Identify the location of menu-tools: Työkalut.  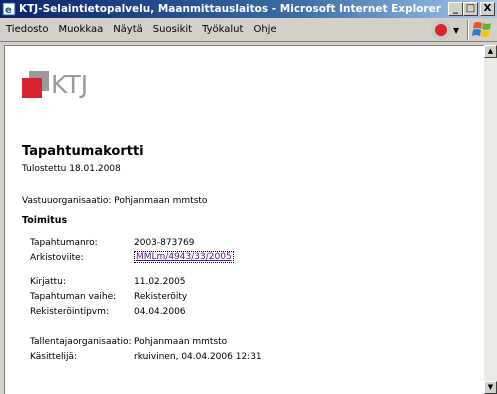
(222, 29).